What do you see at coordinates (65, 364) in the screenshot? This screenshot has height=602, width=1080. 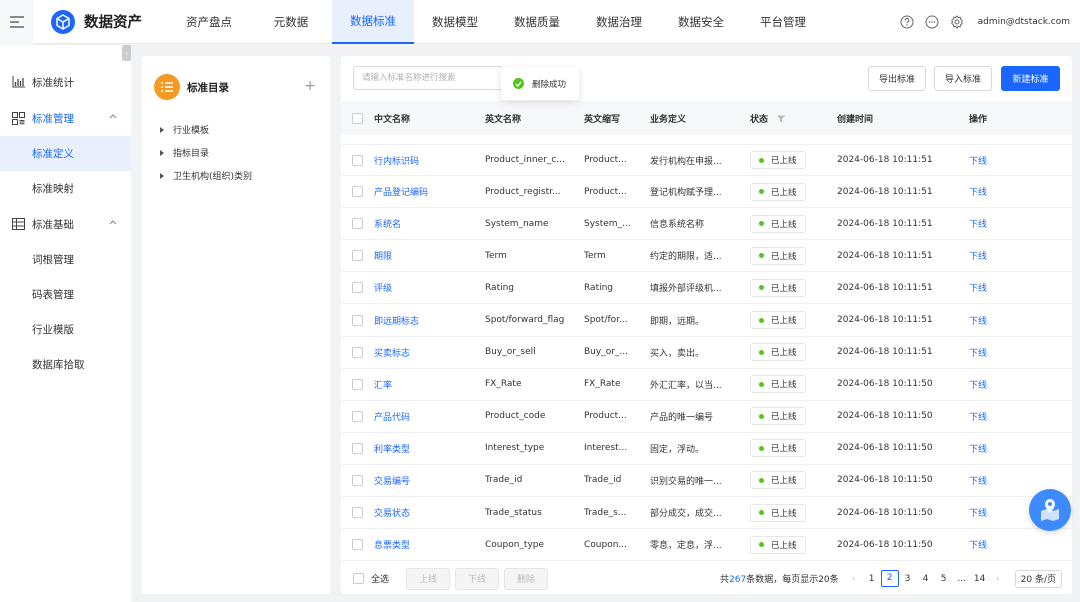 I see `sidebar-item-db-pick: 数据库拾取` at bounding box center [65, 364].